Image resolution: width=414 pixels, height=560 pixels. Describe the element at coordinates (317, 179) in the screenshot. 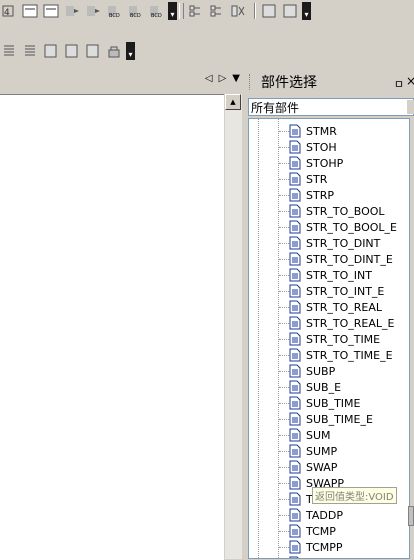

I see `tree-item-label: STR` at that location.